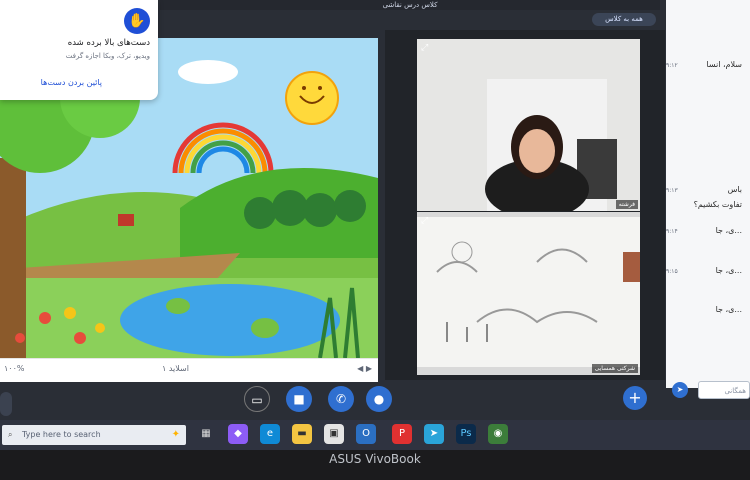 The width and height of the screenshot is (750, 480). I want to click on window-title: کلاس درس نقاشی, so click(410, 5).